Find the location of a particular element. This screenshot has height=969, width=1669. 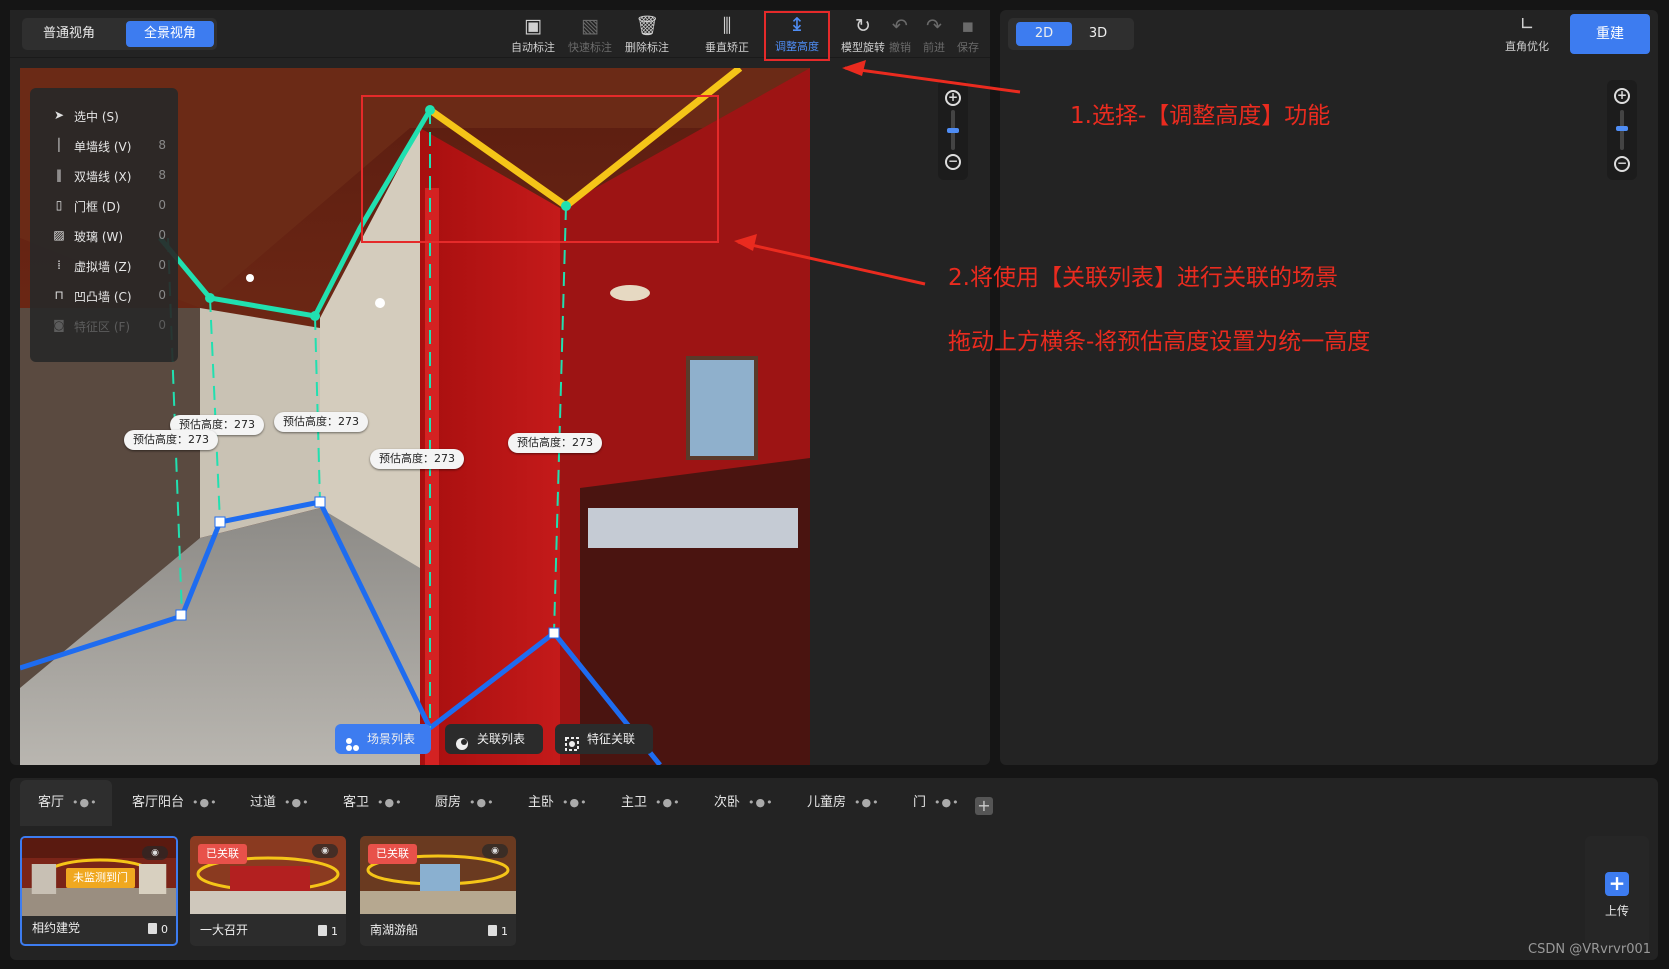

tab-guest-bath: 客卫 •●• is located at coordinates (364, 803).